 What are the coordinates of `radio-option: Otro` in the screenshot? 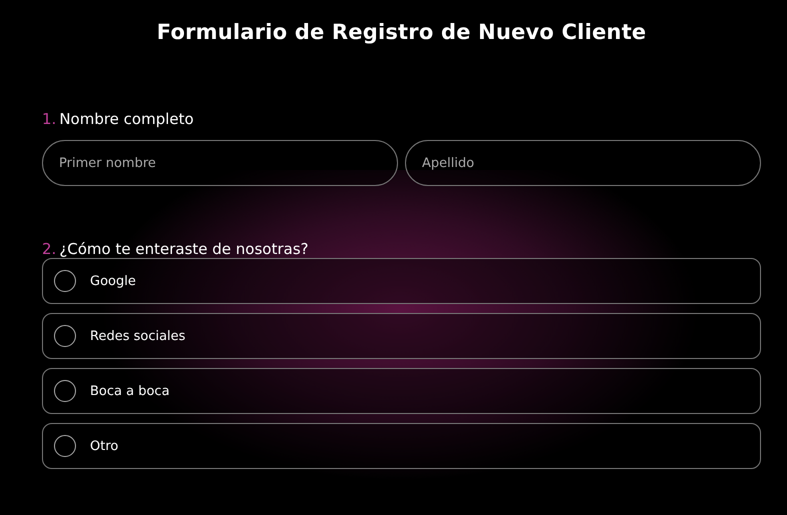 It's located at (401, 446).